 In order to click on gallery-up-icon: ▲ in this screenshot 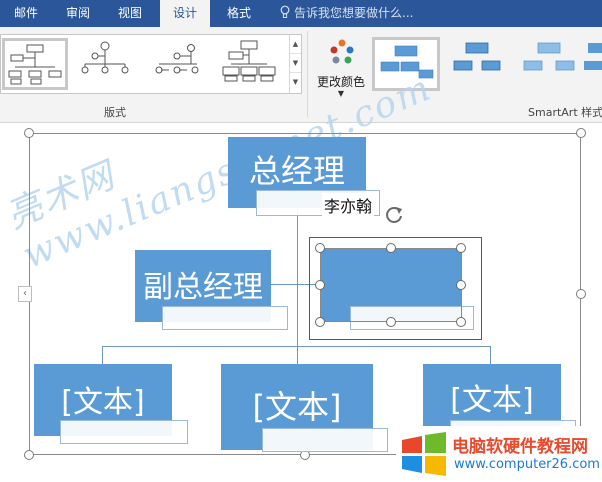, I will do `click(295, 44)`.